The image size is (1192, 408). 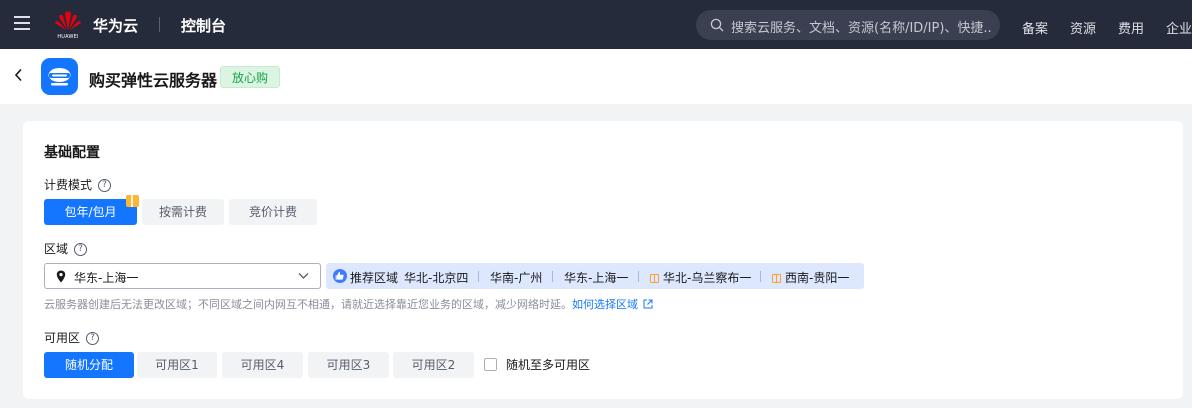 I want to click on recommended-label: 推荐区域, so click(x=374, y=278).